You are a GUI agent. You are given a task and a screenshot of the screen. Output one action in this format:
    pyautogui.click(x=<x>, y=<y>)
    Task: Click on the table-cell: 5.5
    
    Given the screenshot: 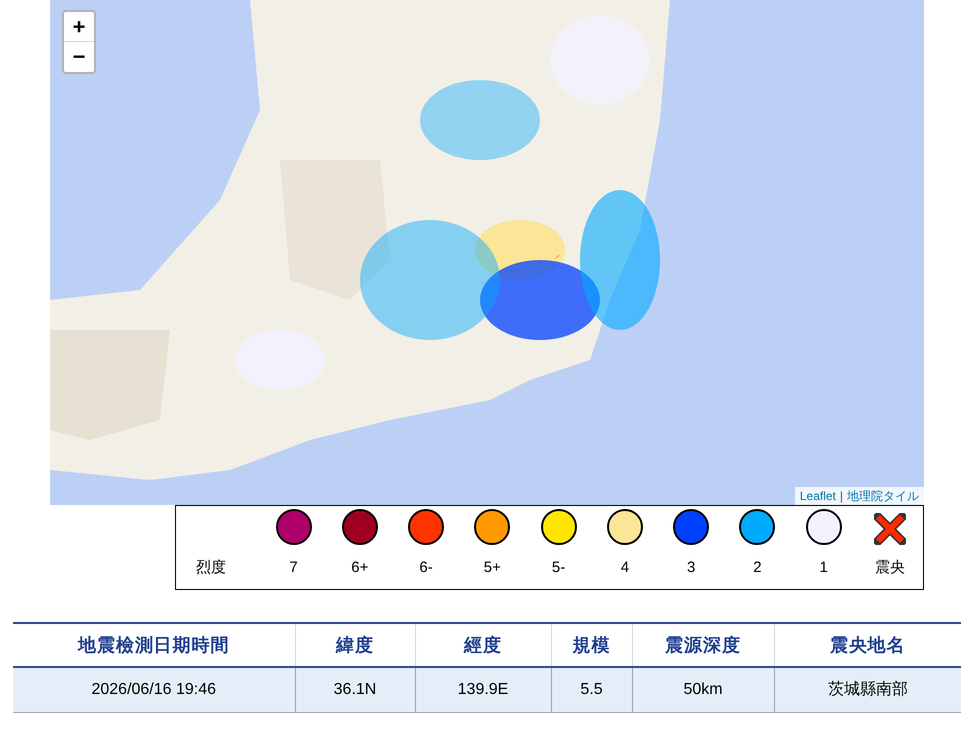 What is the action you would take?
    pyautogui.click(x=591, y=689)
    